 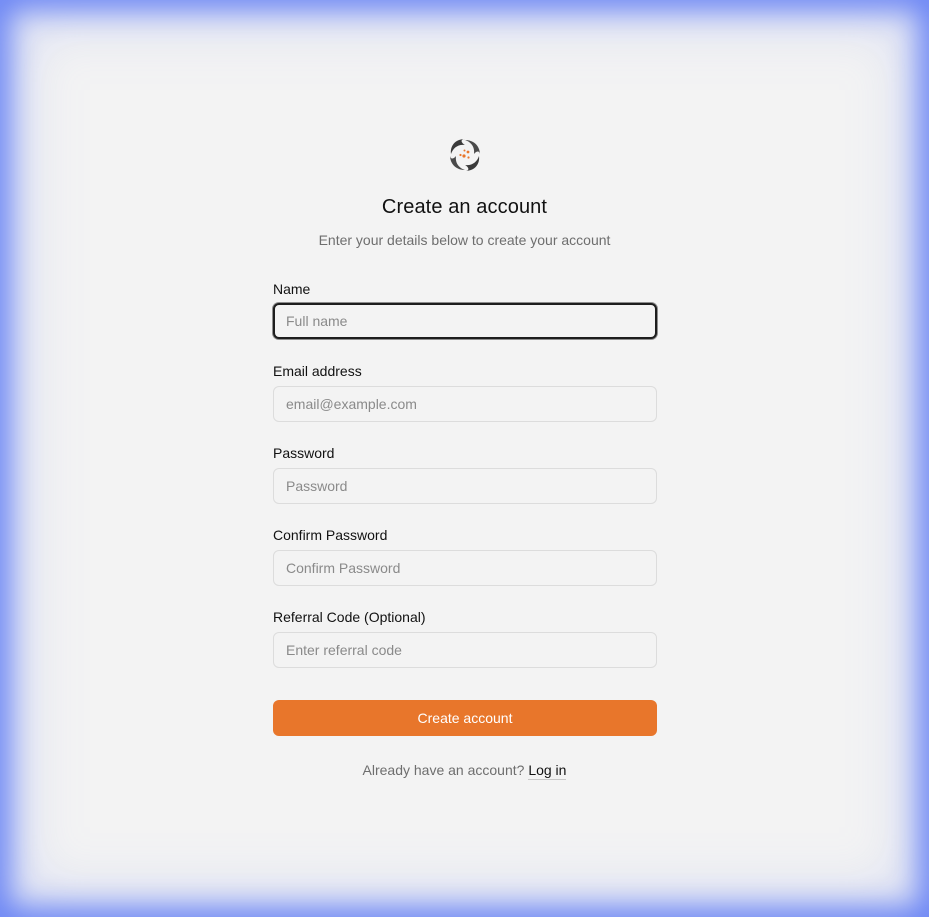 What do you see at coordinates (465, 486) in the screenshot?
I see `password-input` at bounding box center [465, 486].